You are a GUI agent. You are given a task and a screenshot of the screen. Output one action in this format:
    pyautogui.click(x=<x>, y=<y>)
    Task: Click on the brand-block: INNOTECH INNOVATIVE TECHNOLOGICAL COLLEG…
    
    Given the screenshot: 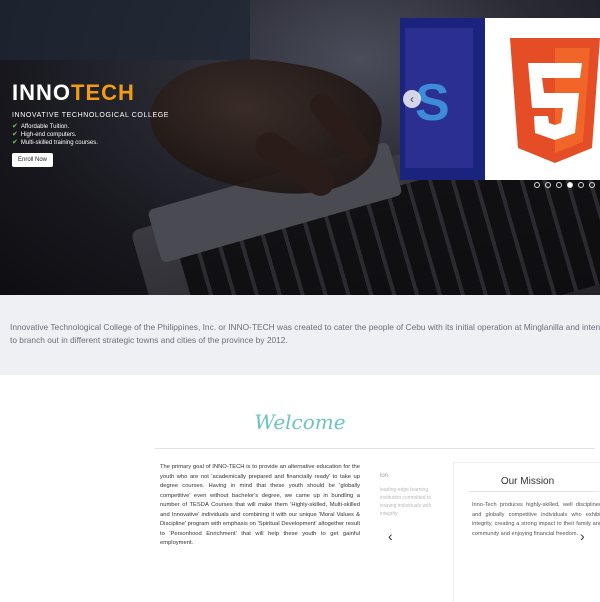 What is the action you would take?
    pyautogui.click(x=90, y=123)
    